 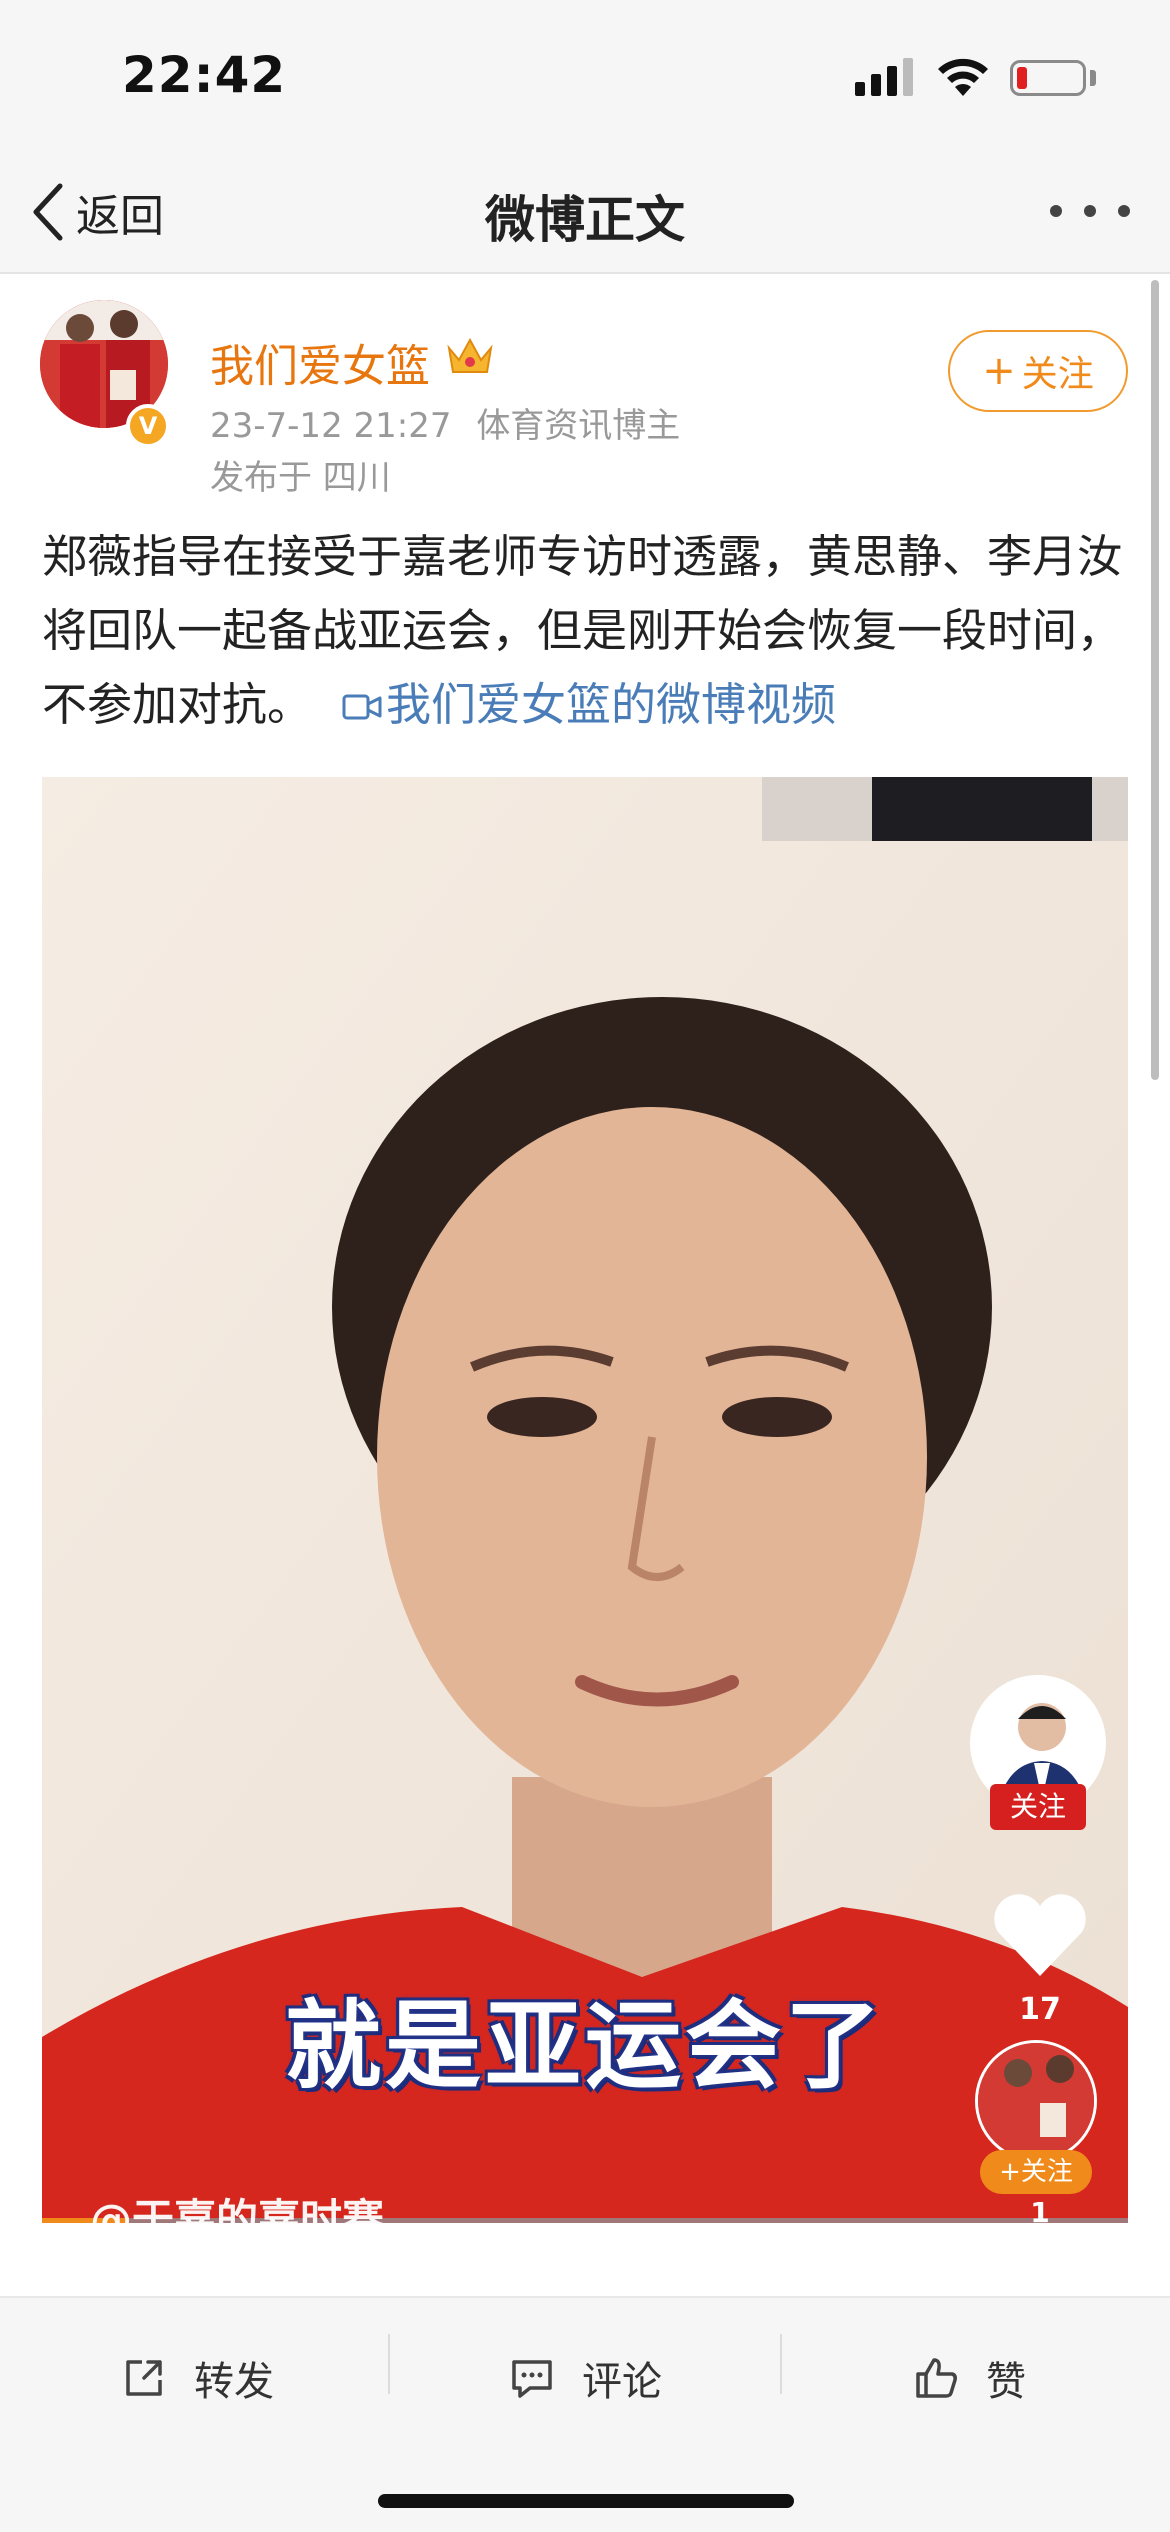 What do you see at coordinates (585, 75) in the screenshot?
I see `status-bar: 22:42` at bounding box center [585, 75].